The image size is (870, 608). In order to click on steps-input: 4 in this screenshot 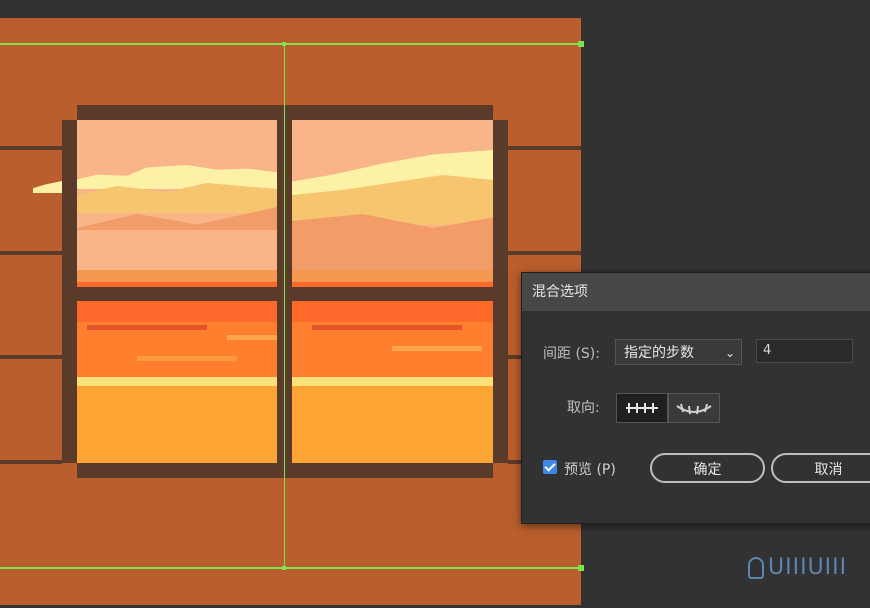, I will do `click(804, 351)`.